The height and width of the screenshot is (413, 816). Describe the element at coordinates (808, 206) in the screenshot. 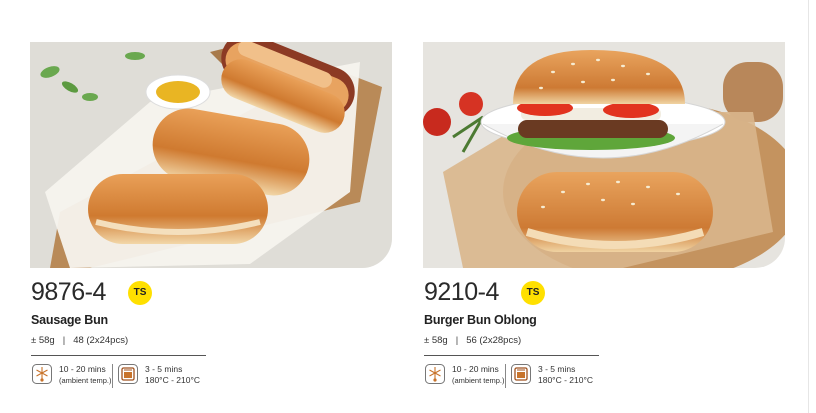

I see `page-edge-line` at that location.